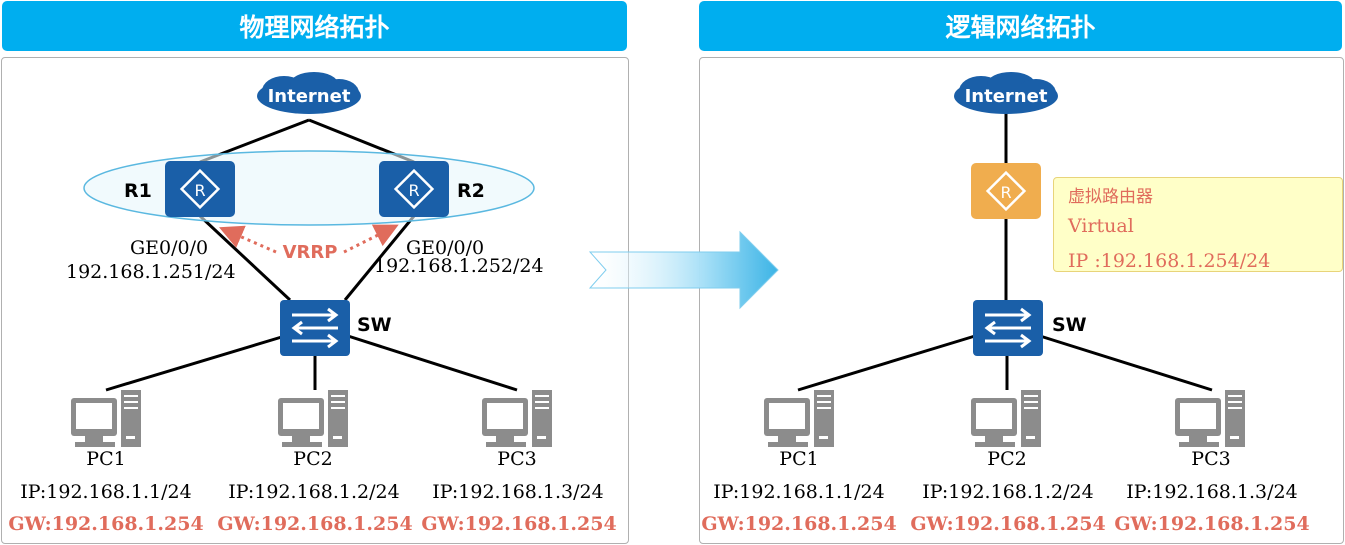 Image resolution: width=1345 pixels, height=545 pixels. What do you see at coordinates (1211, 492) in the screenshot?
I see `pc3-ip-logical: IP:192.168.1.3/24` at bounding box center [1211, 492].